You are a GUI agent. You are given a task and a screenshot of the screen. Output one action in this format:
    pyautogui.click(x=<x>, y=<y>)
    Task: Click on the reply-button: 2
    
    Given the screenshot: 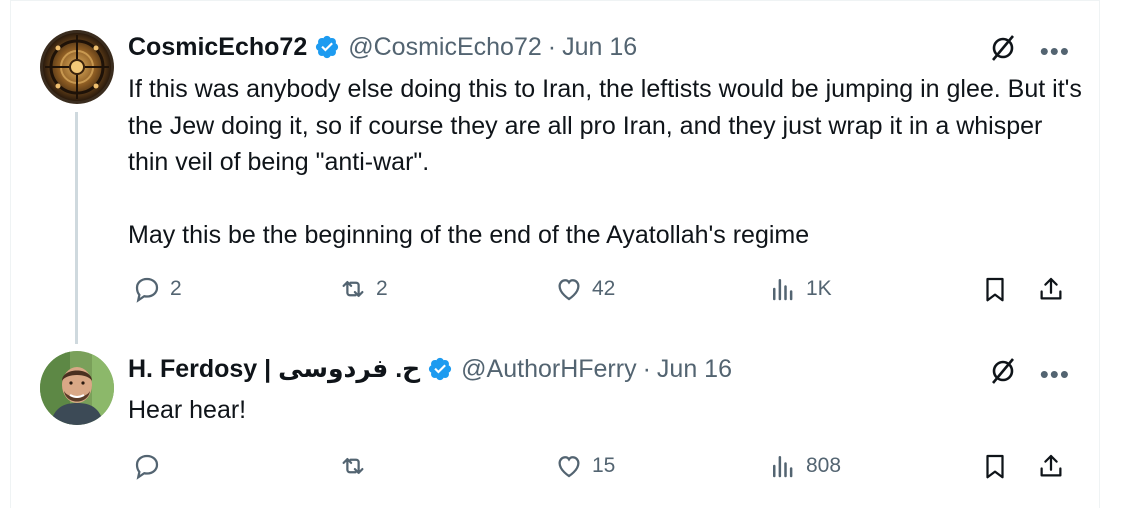 What is the action you would take?
    pyautogui.click(x=157, y=289)
    